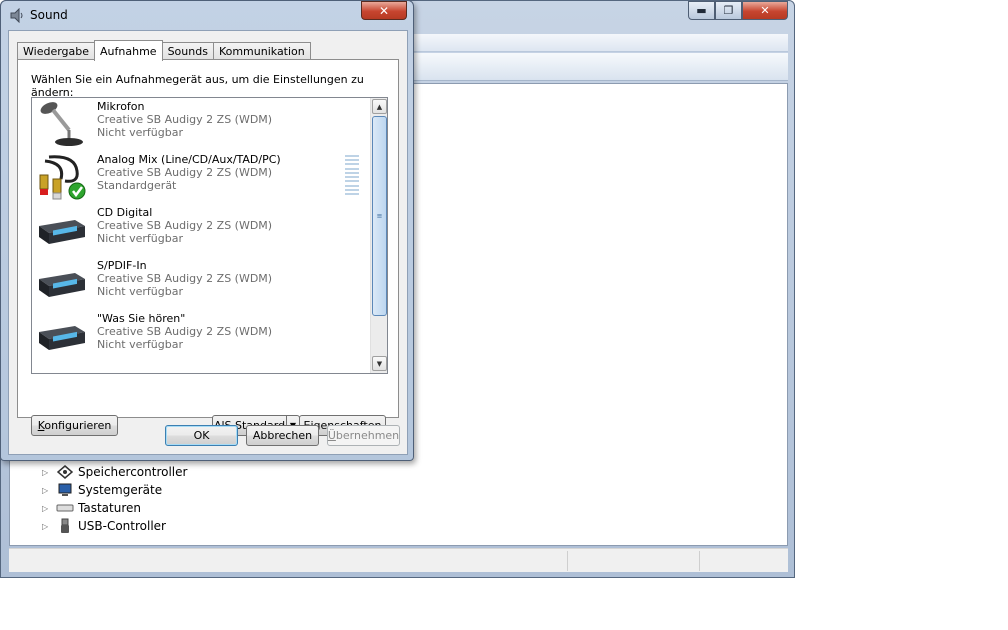 The width and height of the screenshot is (1008, 630). Describe the element at coordinates (65, 526) in the screenshot. I see `usb-icon` at that location.